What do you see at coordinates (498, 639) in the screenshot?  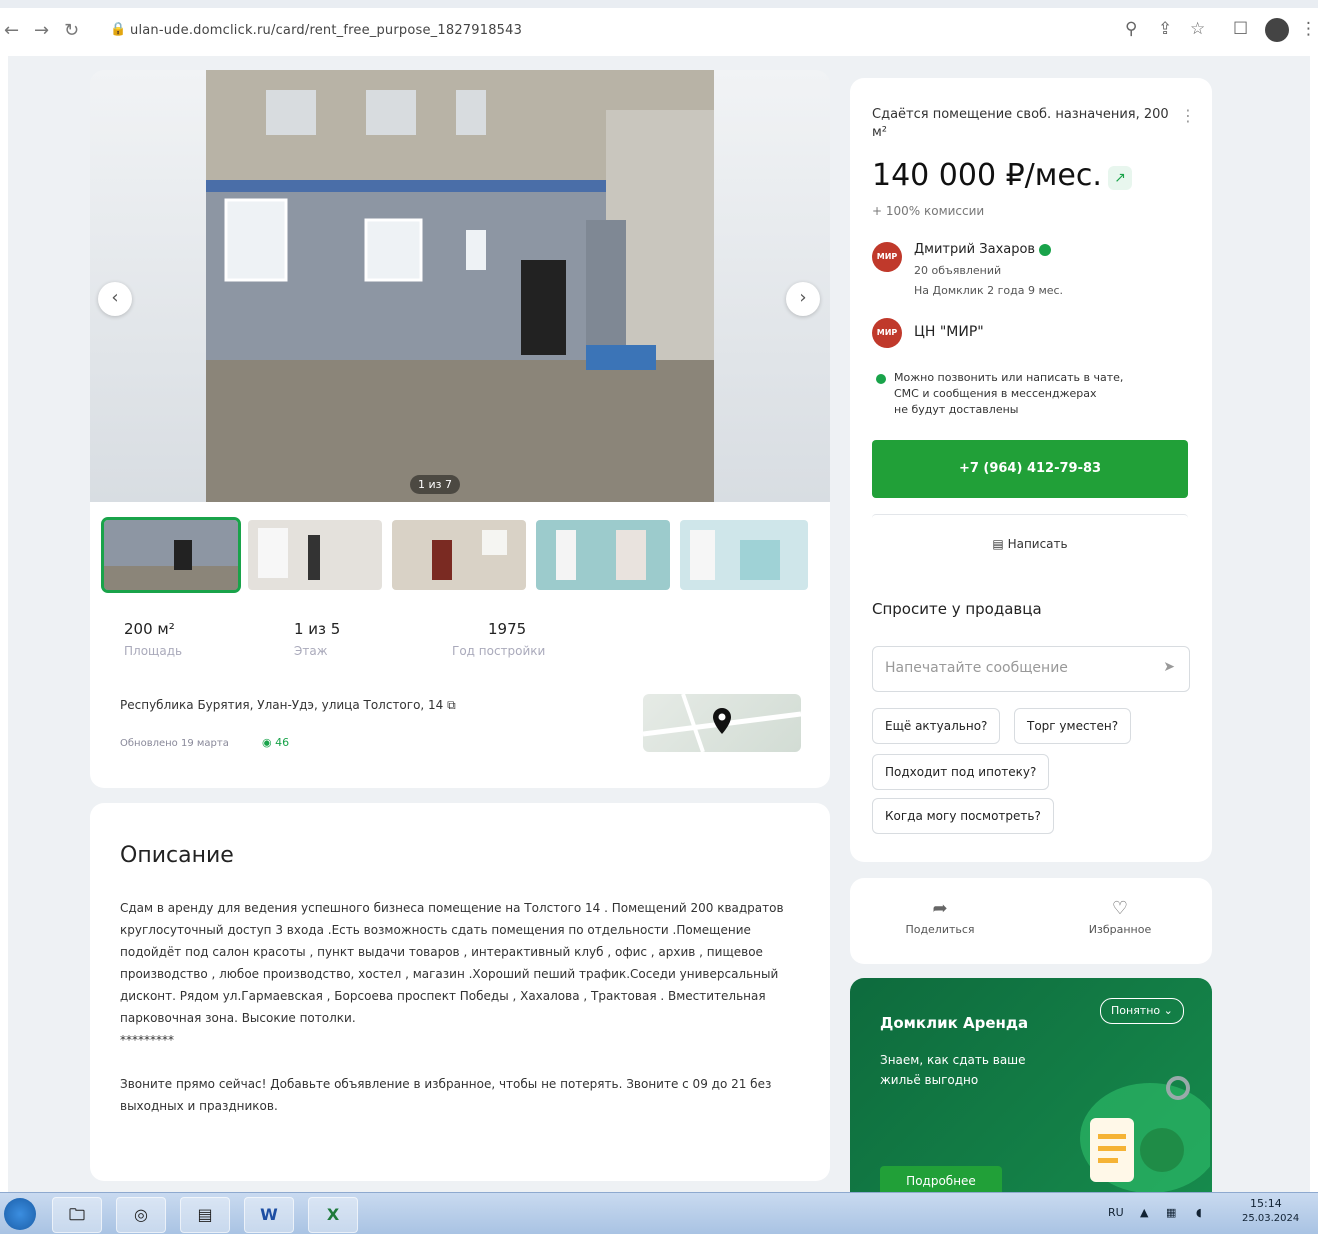 I see `stat-year: 1975 Год постройки` at bounding box center [498, 639].